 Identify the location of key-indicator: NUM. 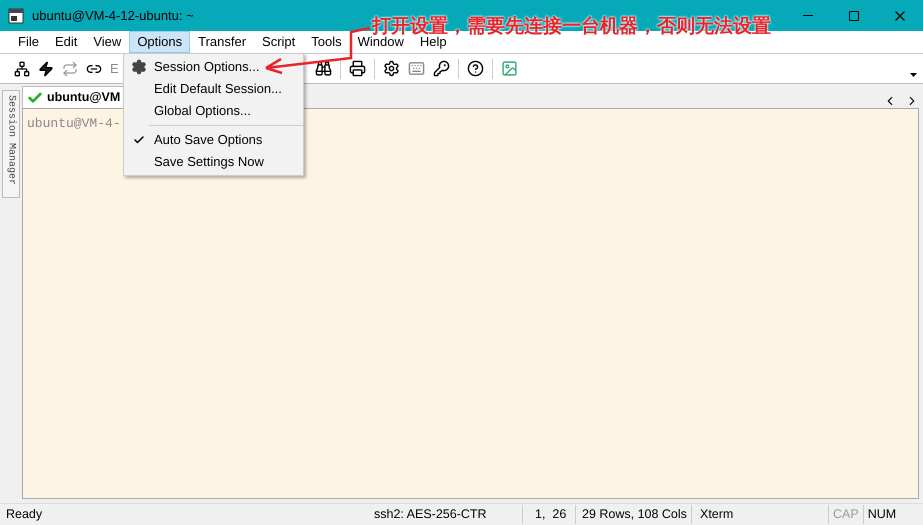
(881, 514).